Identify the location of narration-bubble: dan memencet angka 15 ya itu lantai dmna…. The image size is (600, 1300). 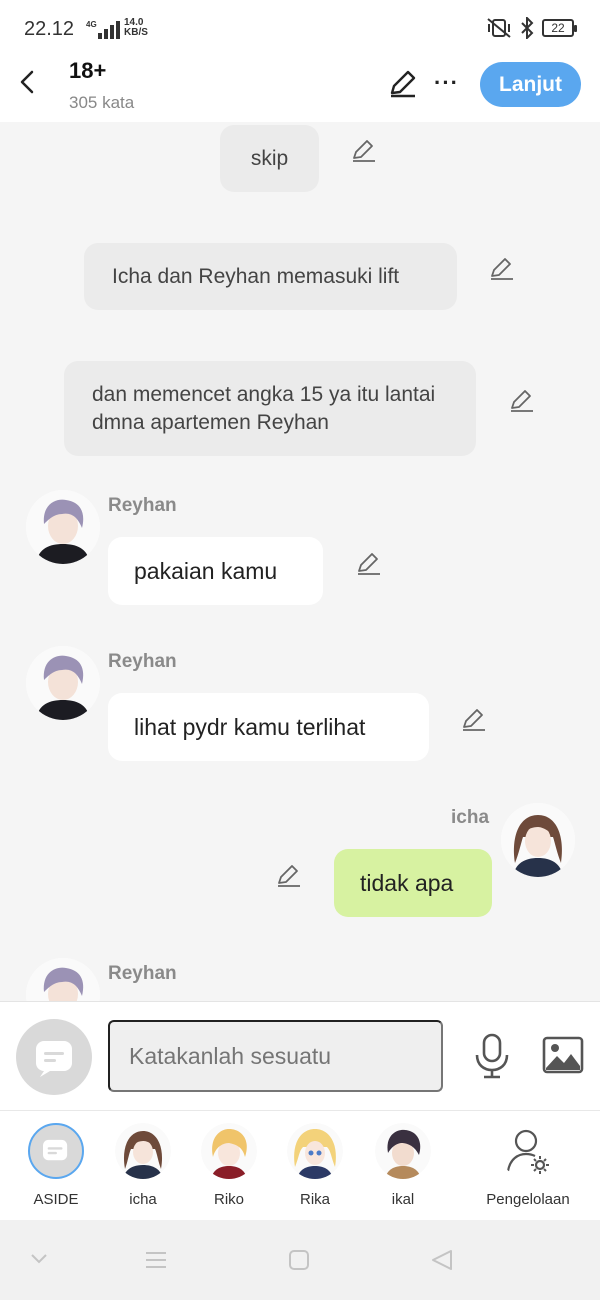
(270, 408).